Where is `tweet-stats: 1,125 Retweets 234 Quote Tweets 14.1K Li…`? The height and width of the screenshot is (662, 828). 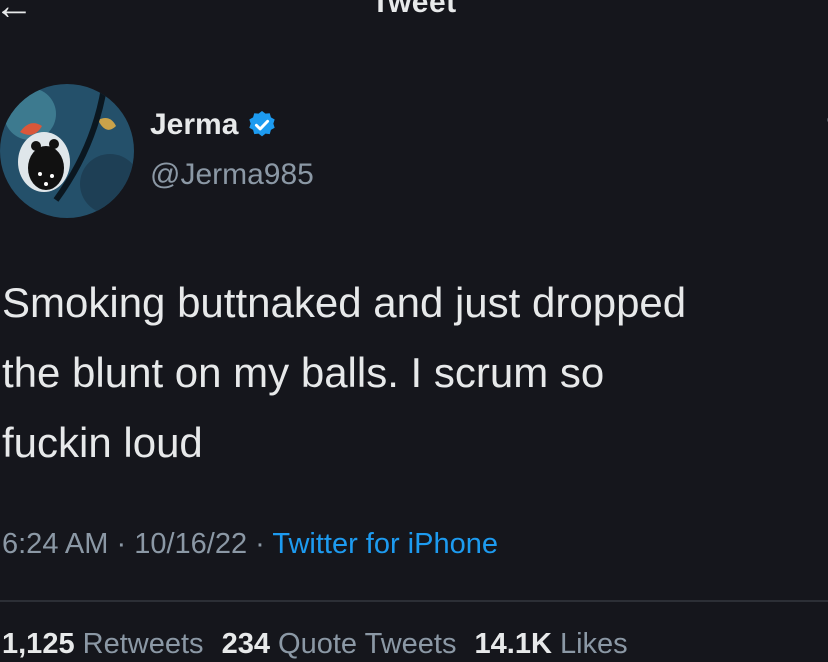
tweet-stats: 1,125 Retweets 234 Quote Tweets 14.1K Li… is located at coordinates (315, 644).